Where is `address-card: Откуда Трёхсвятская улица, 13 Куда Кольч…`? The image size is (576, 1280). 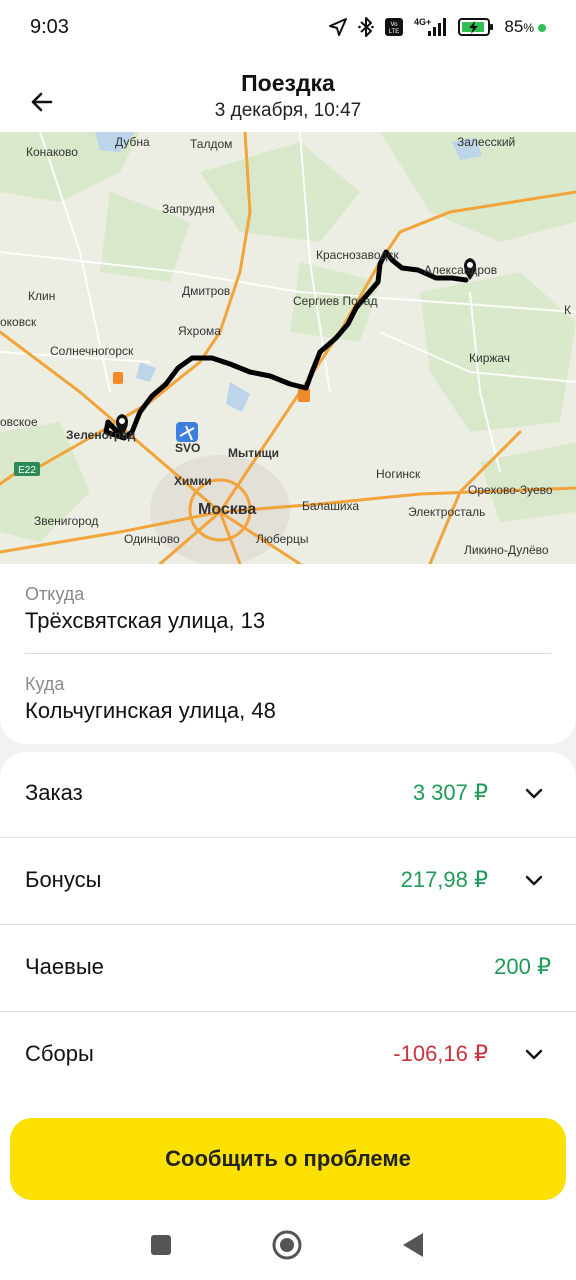
address-card: Откуда Трёхсвятская улица, 13 Куда Кольч… is located at coordinates (288, 654).